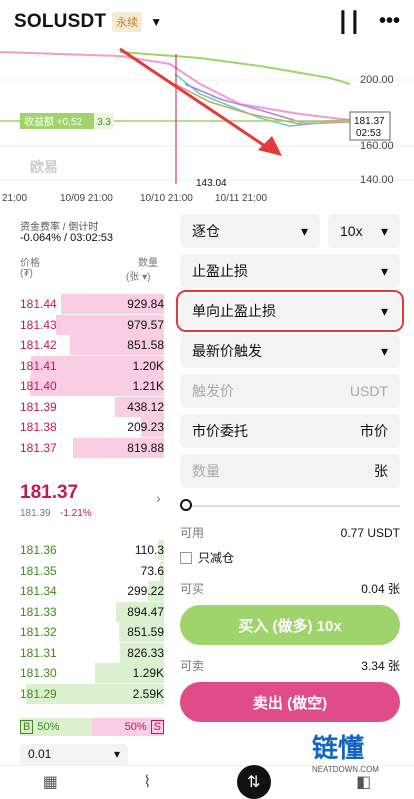 The height and width of the screenshot is (799, 414). What do you see at coordinates (127, 22) in the screenshot?
I see `perpetual-tag: 永续` at bounding box center [127, 22].